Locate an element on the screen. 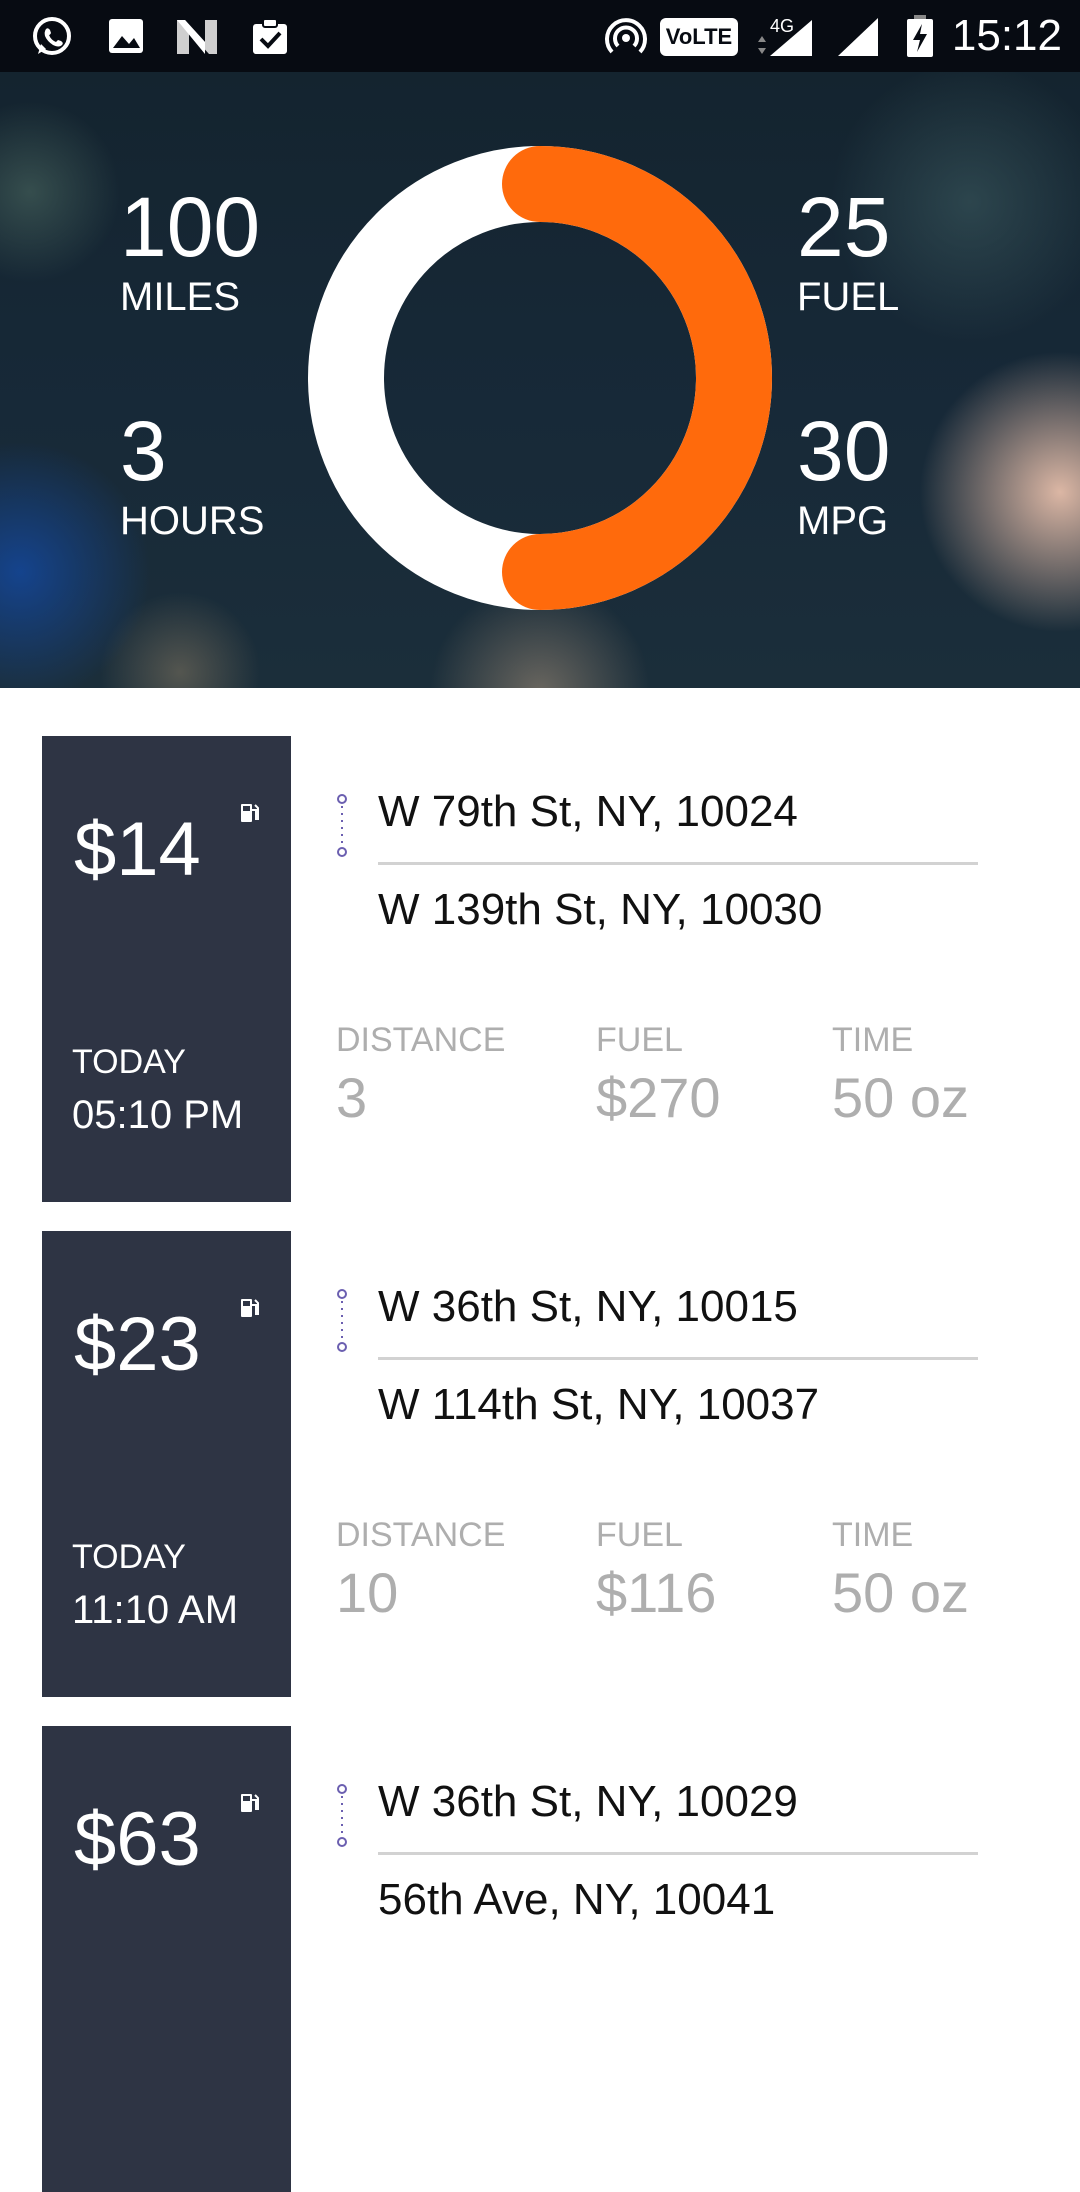  gallery-icon is located at coordinates (126, 36).